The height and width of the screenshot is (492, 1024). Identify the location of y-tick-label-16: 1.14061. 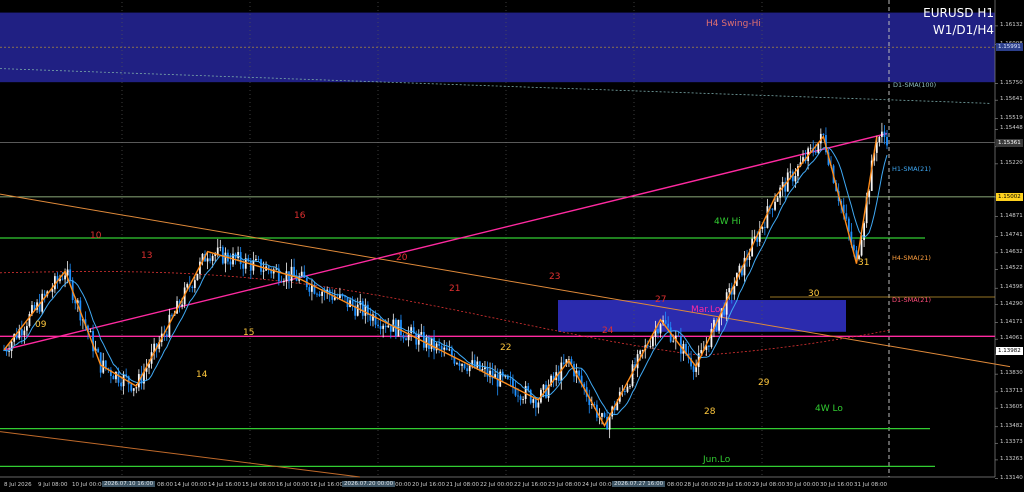
(1011, 338).